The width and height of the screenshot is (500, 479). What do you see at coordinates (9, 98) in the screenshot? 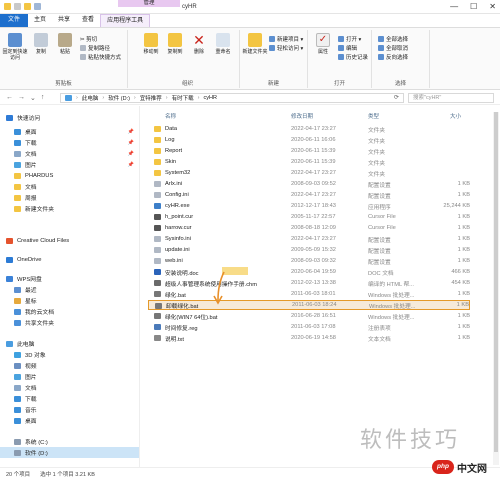
I see `back-arrow-icon: ←` at bounding box center [9, 98].